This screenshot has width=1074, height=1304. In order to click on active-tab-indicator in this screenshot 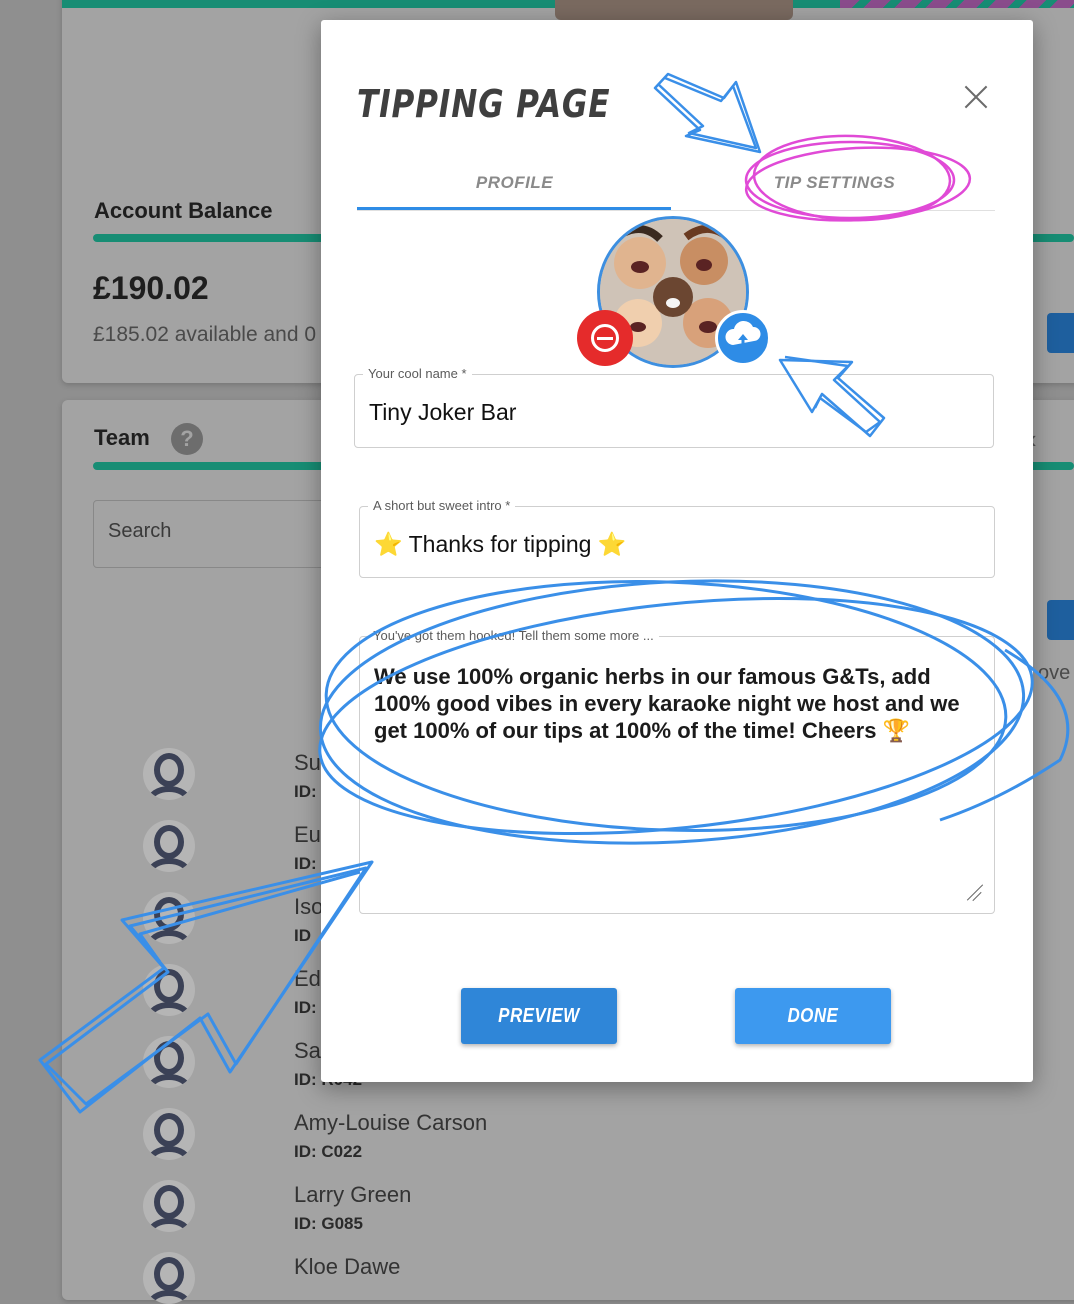, I will do `click(514, 208)`.